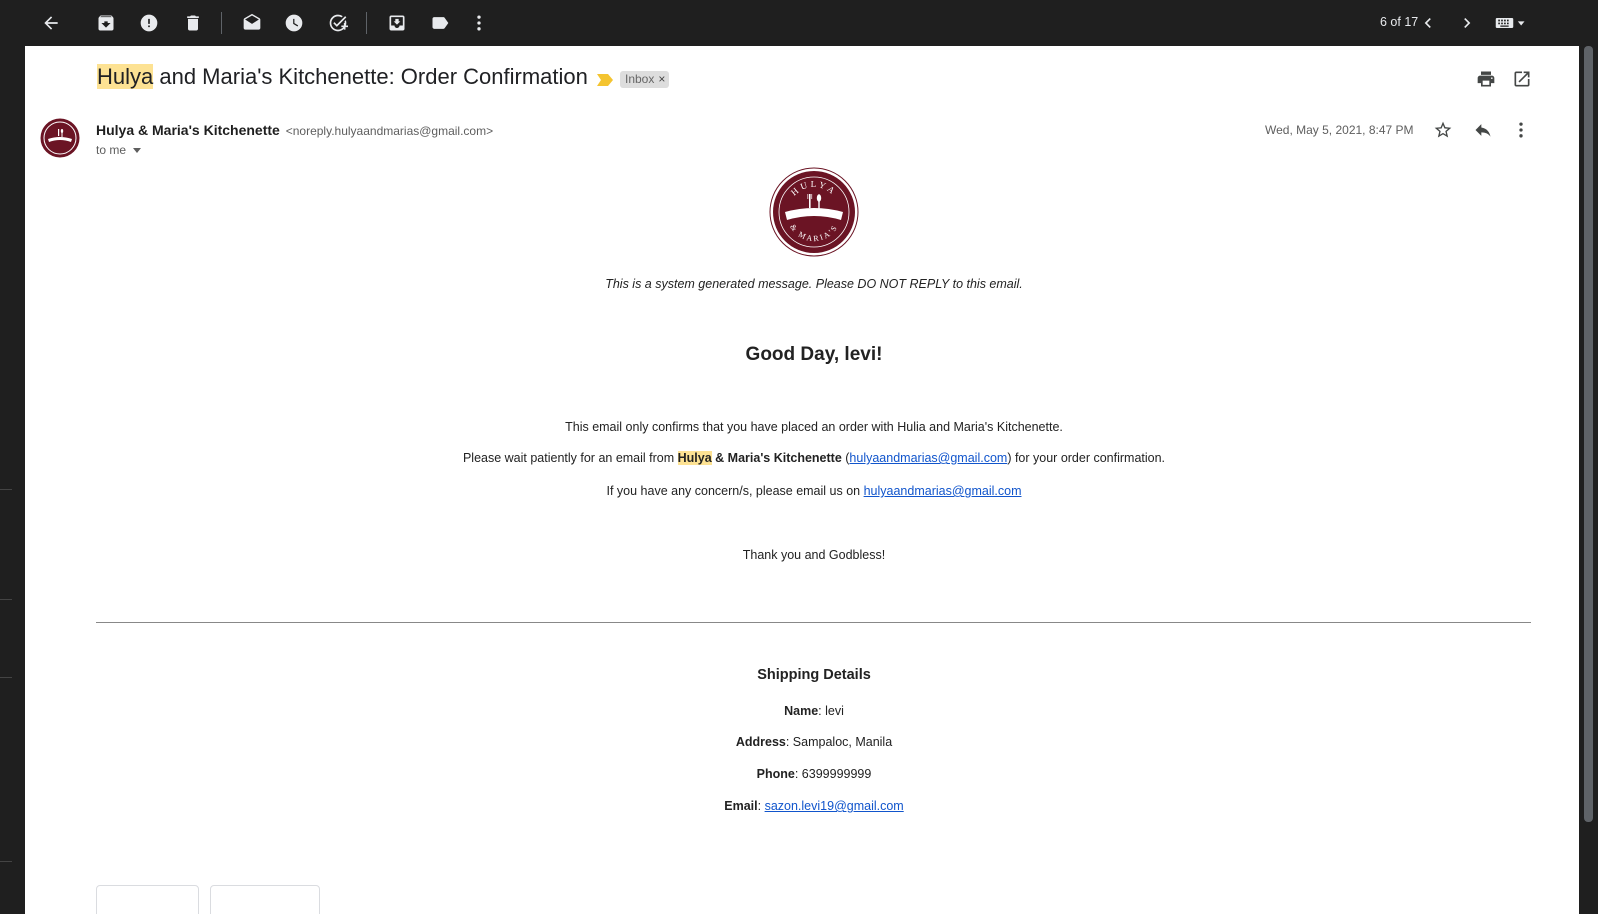 The height and width of the screenshot is (914, 1598). Describe the element at coordinates (137, 150) in the screenshot. I see `chevron-down-icon` at that location.